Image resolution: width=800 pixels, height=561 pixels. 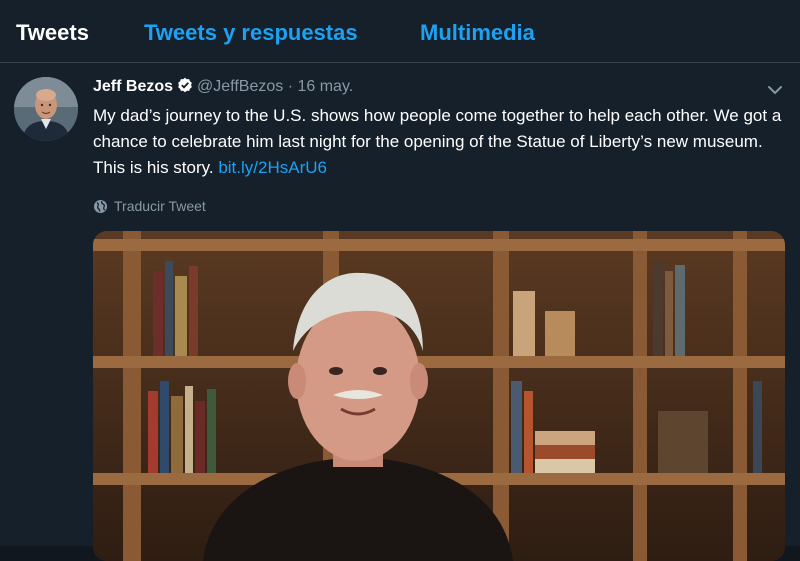 I want to click on tab-tweets: Tweets, so click(x=52, y=33).